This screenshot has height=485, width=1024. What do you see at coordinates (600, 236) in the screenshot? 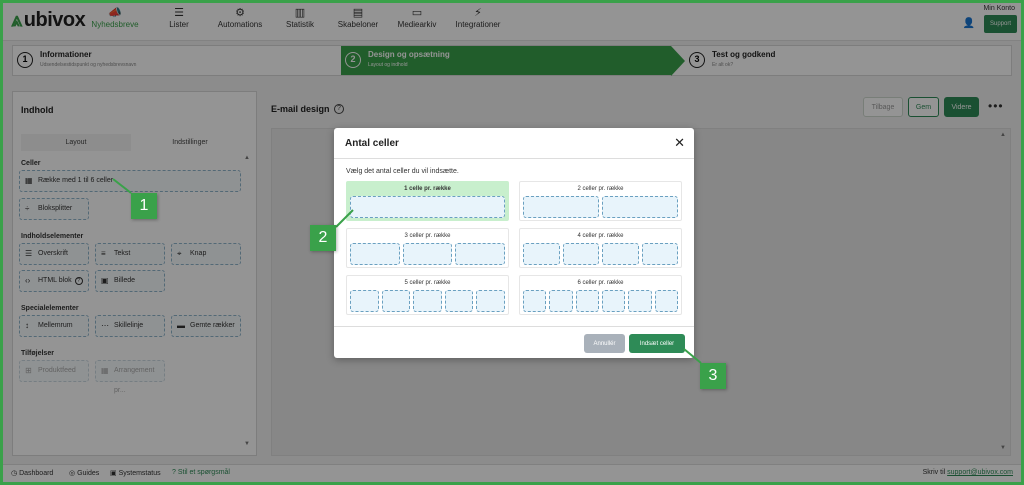
I see `option-label: 4 celler pr. række` at bounding box center [600, 236].